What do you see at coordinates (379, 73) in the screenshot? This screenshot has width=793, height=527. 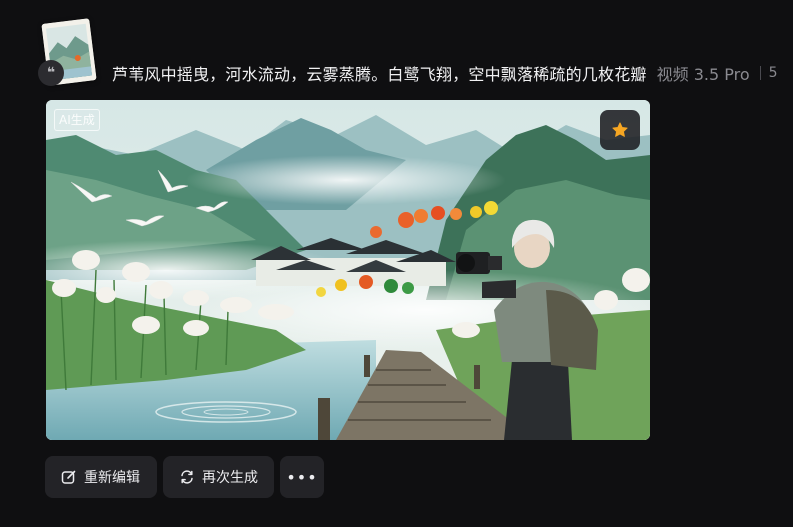 I see `prompt-text: 芦苇风中摇曳，河水流动，云雾蒸腾。白鹭飞翔，空中飘落稀疏的几枚花瓣` at bounding box center [379, 73].